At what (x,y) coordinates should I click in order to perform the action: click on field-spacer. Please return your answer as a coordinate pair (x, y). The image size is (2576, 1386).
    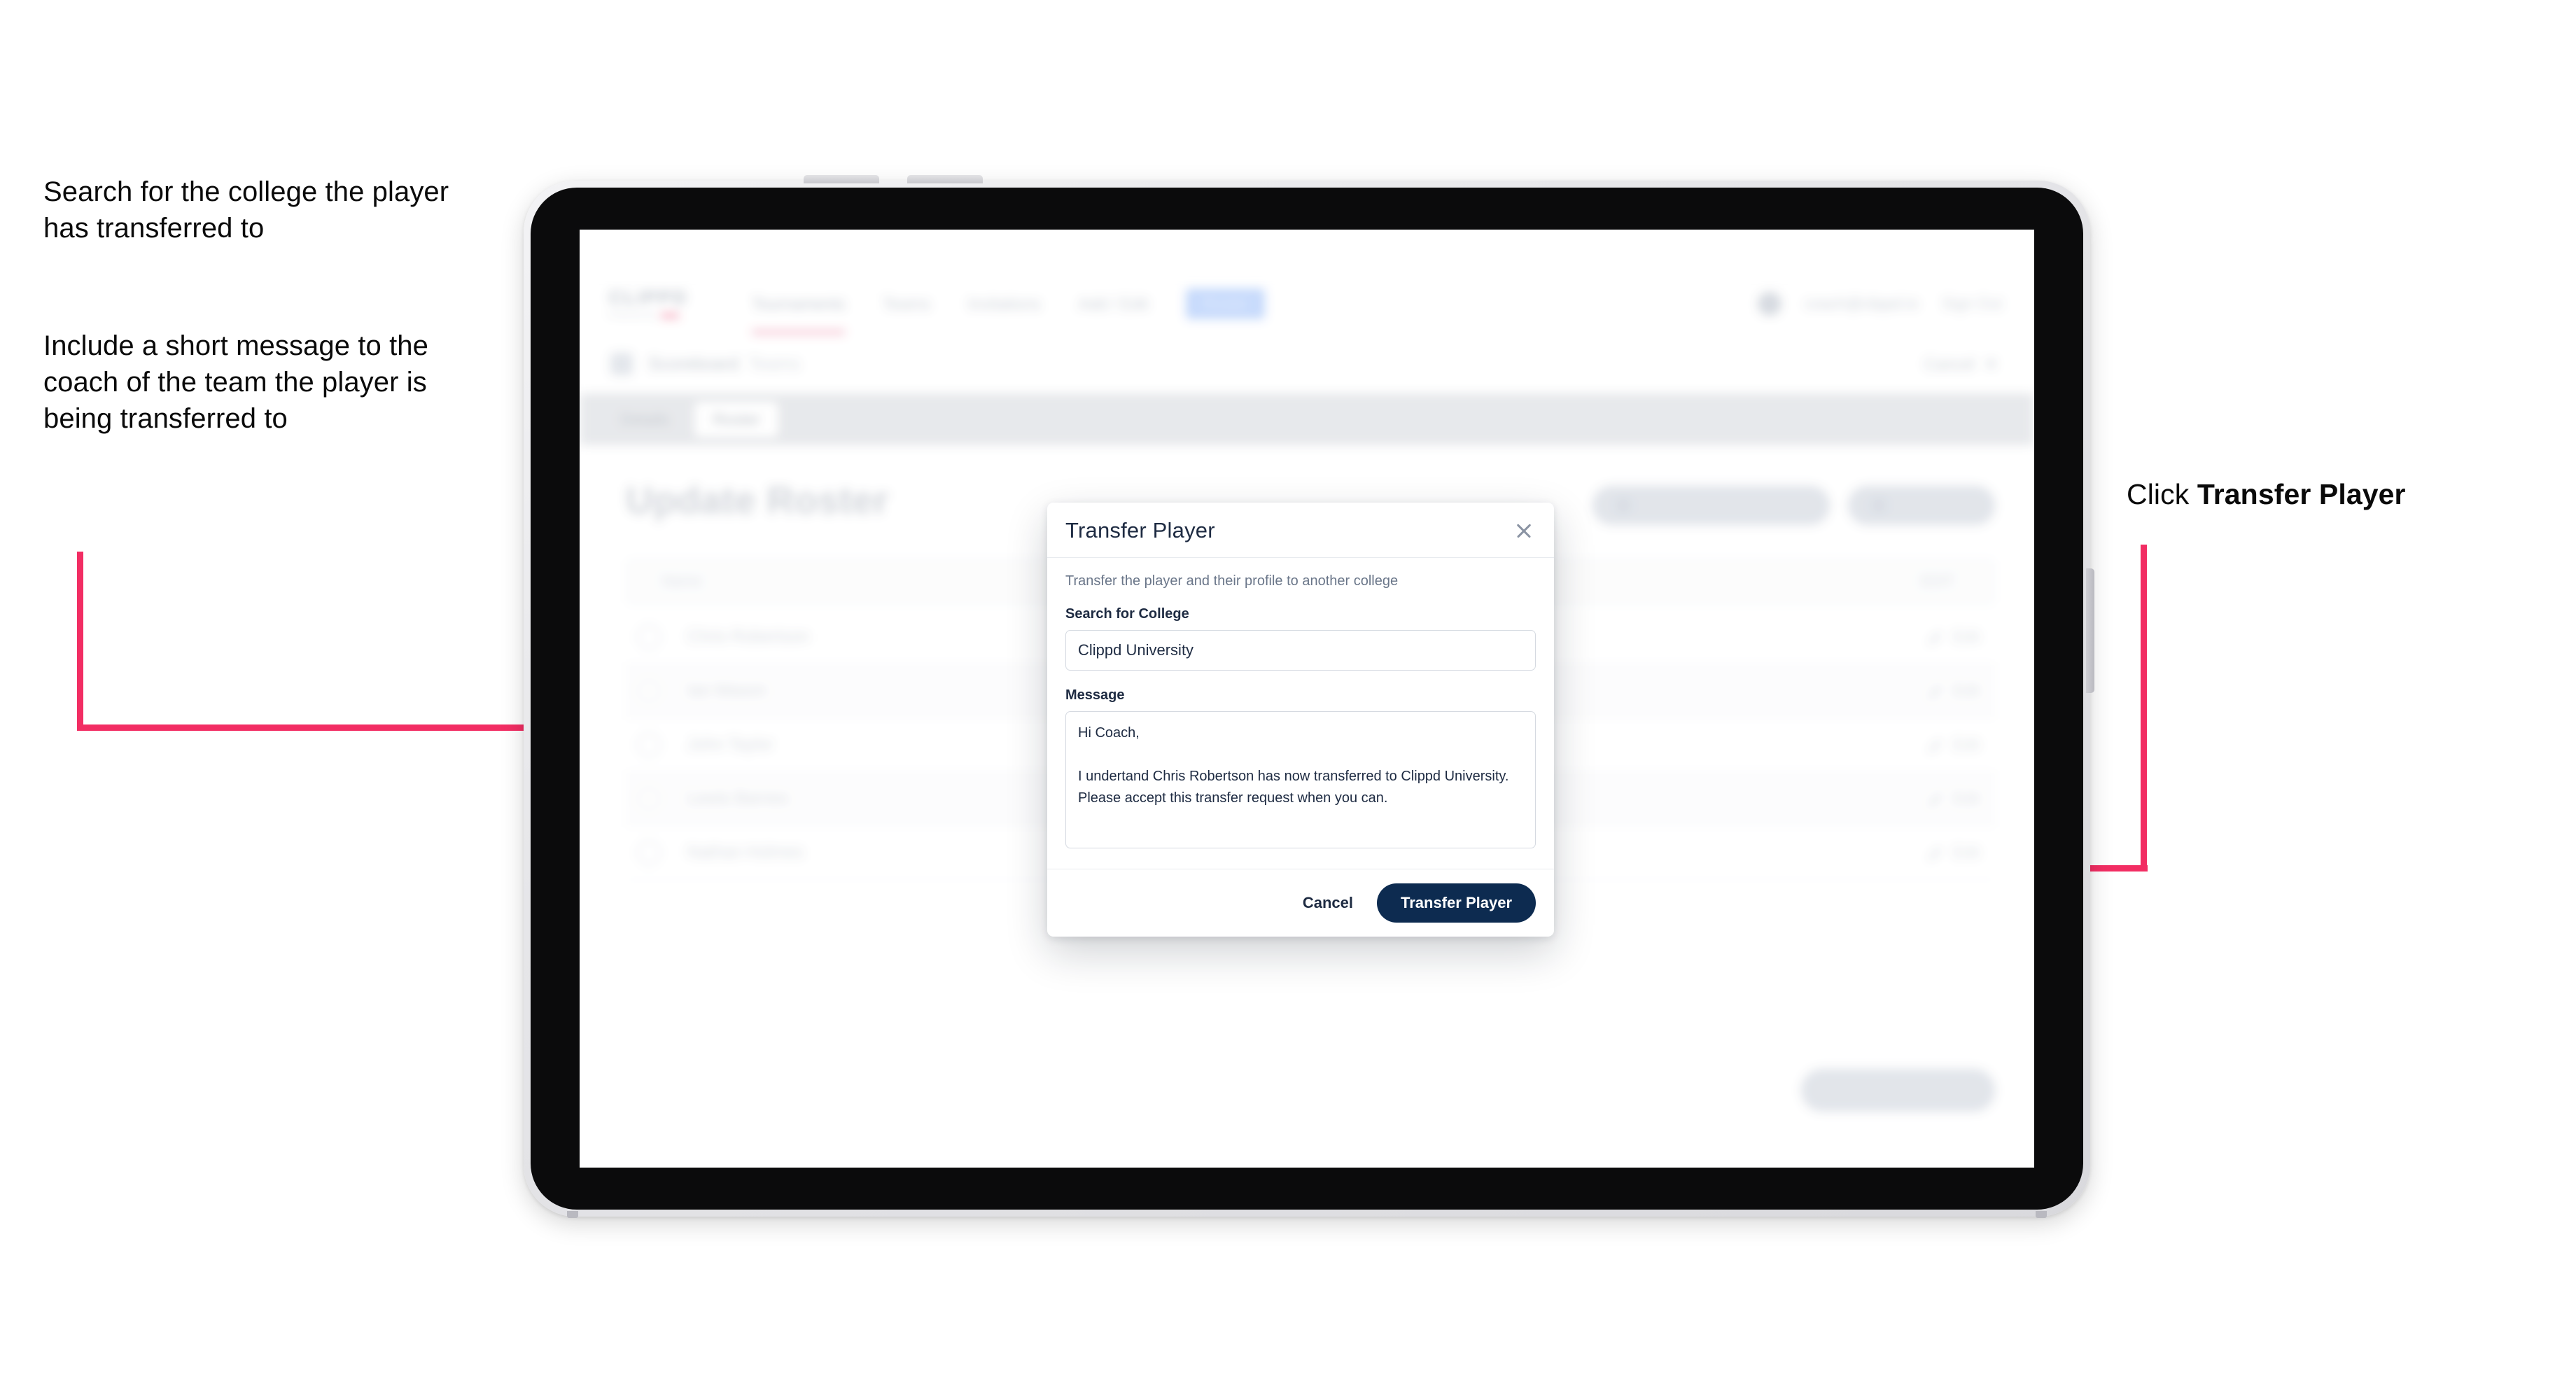
    Looking at the image, I should click on (1300, 679).